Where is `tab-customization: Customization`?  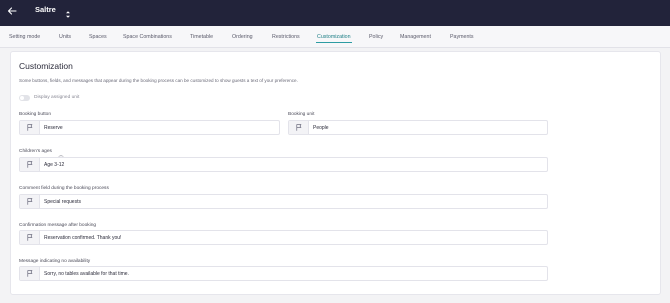
tab-customization: Customization is located at coordinates (334, 37).